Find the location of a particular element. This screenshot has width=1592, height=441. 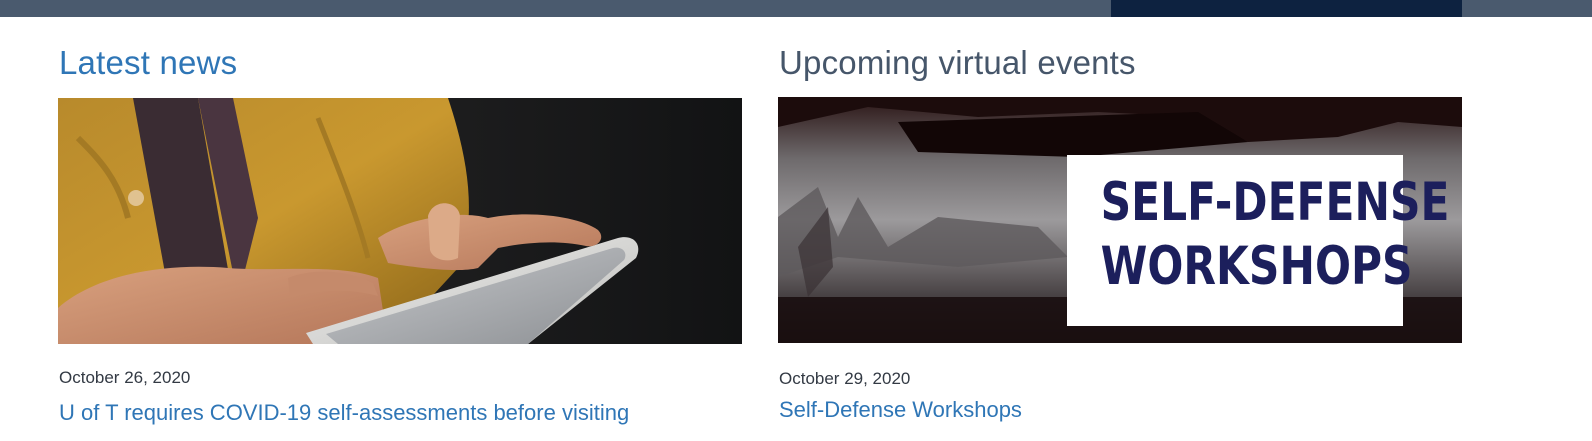

workshop-title-line2: WORKSHOPS is located at coordinates (1256, 266).